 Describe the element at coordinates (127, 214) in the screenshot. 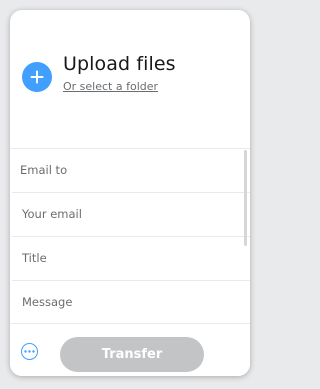

I see `your-email-input` at that location.